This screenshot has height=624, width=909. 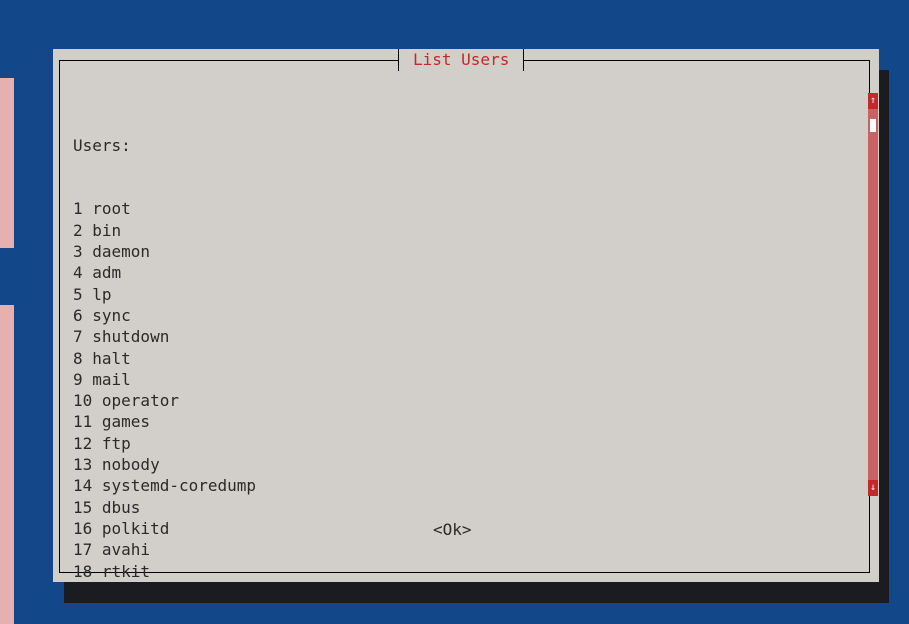 I want to click on user-list-item: 17 avahi, so click(x=112, y=550).